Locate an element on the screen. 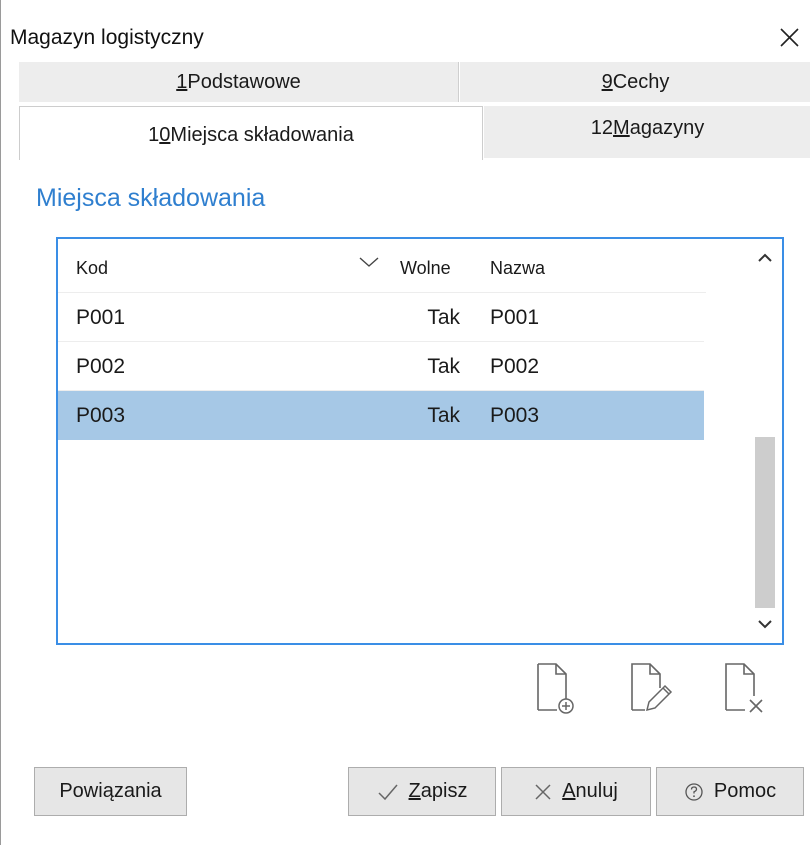 This screenshot has height=845, width=810. tab-podstawowe: 1 Podstawowe is located at coordinates (239, 82).